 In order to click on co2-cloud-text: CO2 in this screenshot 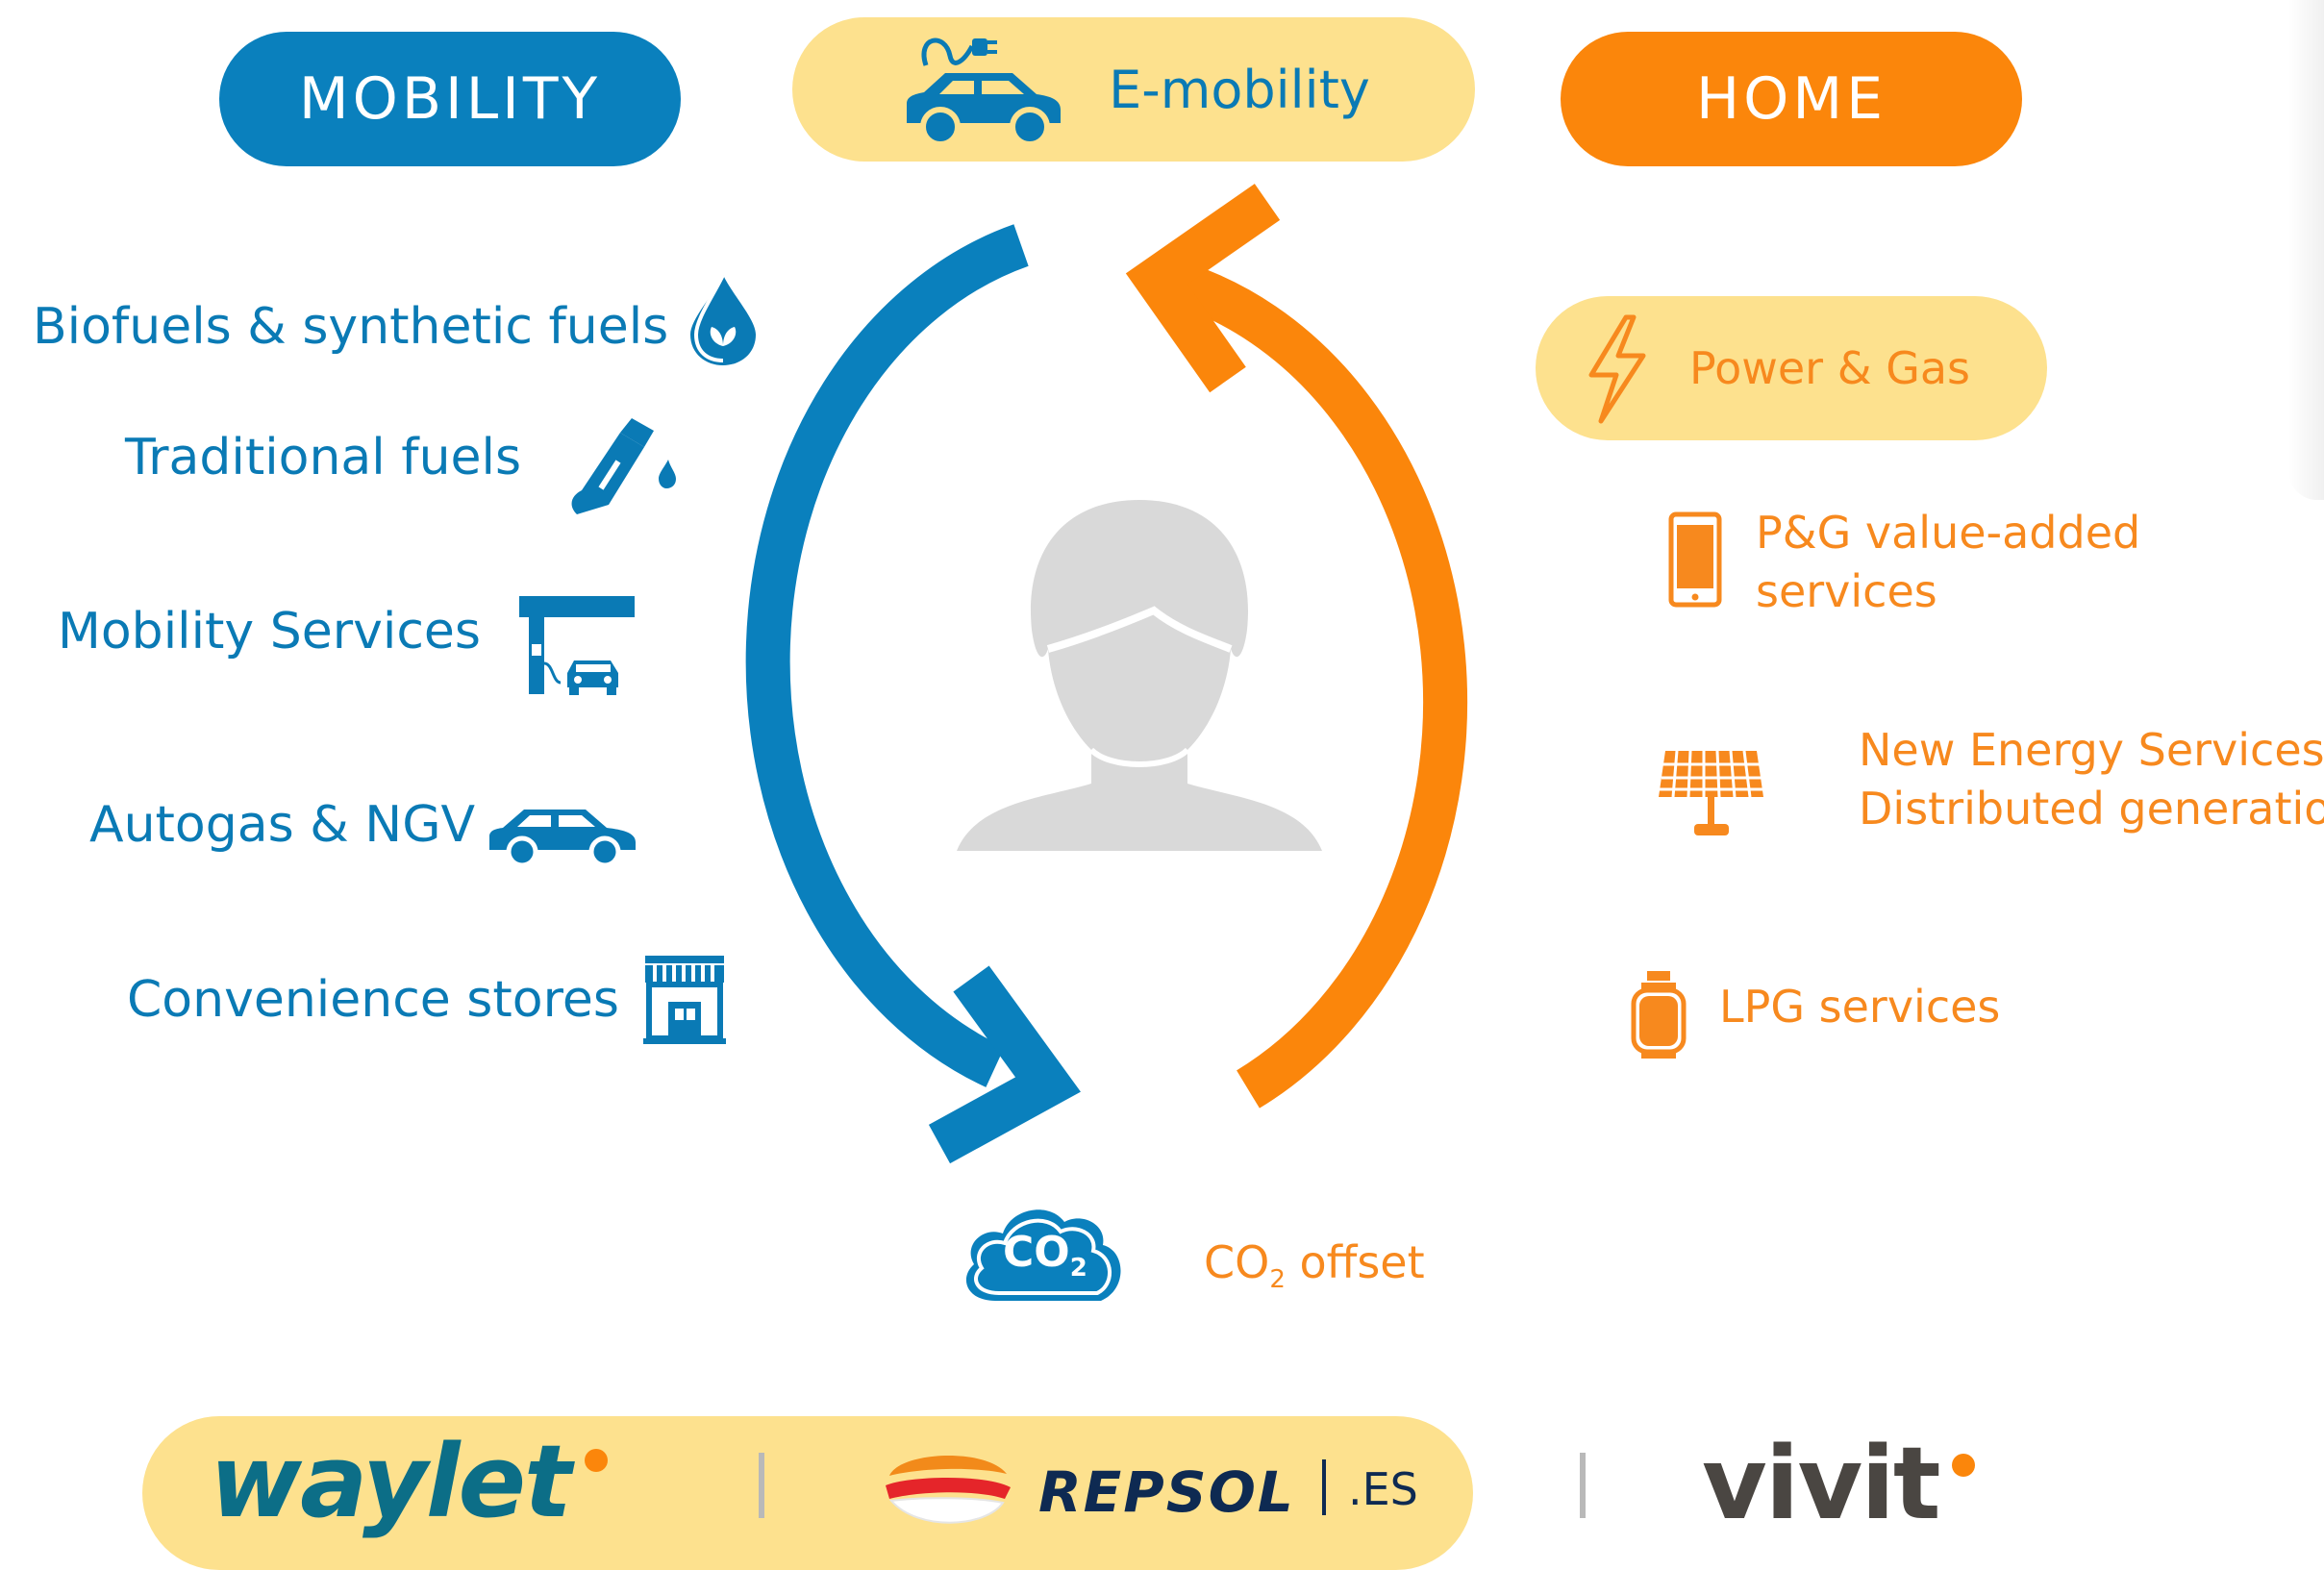, I will do `click(1045, 1256)`.